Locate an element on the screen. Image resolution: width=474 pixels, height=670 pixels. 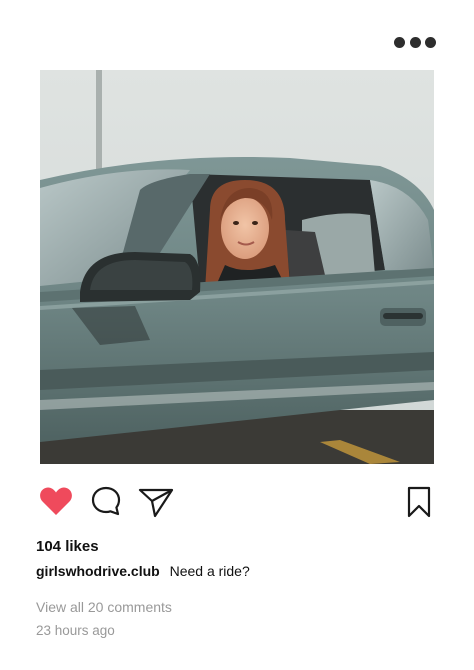
comment-icon is located at coordinates (106, 501).